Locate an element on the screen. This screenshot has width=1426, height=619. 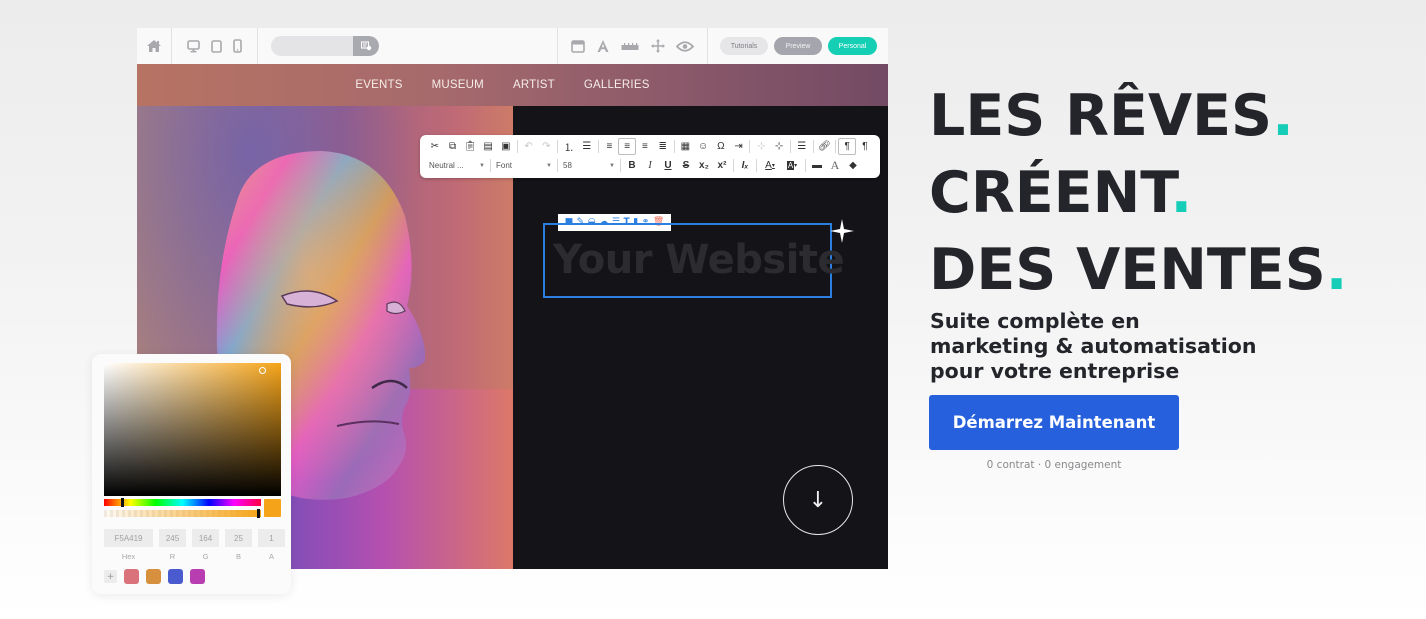
red-label: R is located at coordinates (172, 556).